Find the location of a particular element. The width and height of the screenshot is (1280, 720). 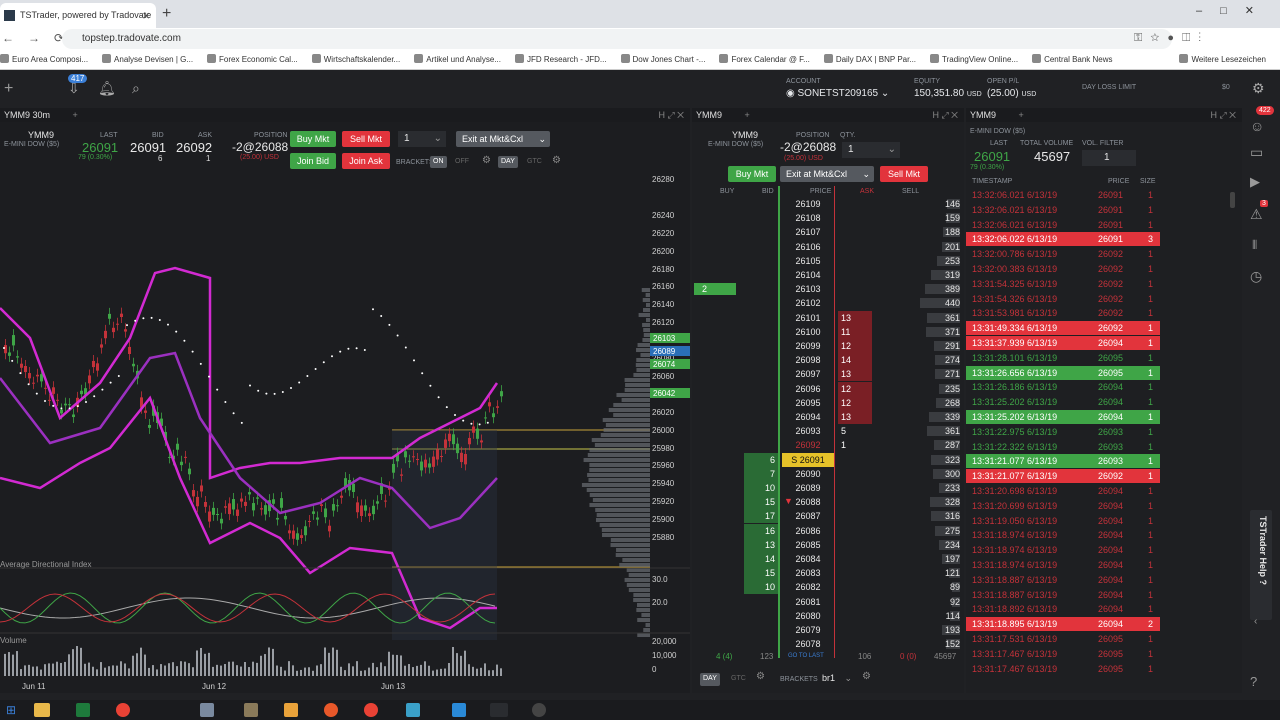

price-cell: 26095 is located at coordinates (808, 403).